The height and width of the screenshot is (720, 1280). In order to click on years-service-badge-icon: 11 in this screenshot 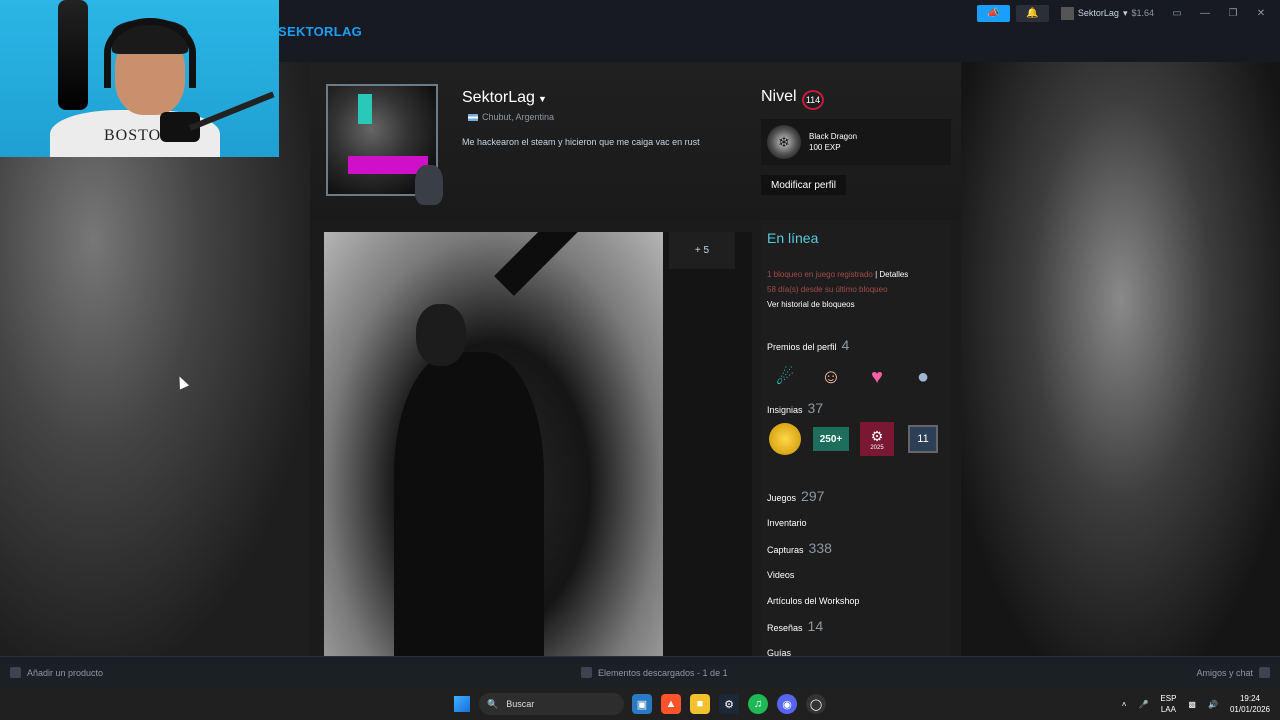, I will do `click(923, 439)`.